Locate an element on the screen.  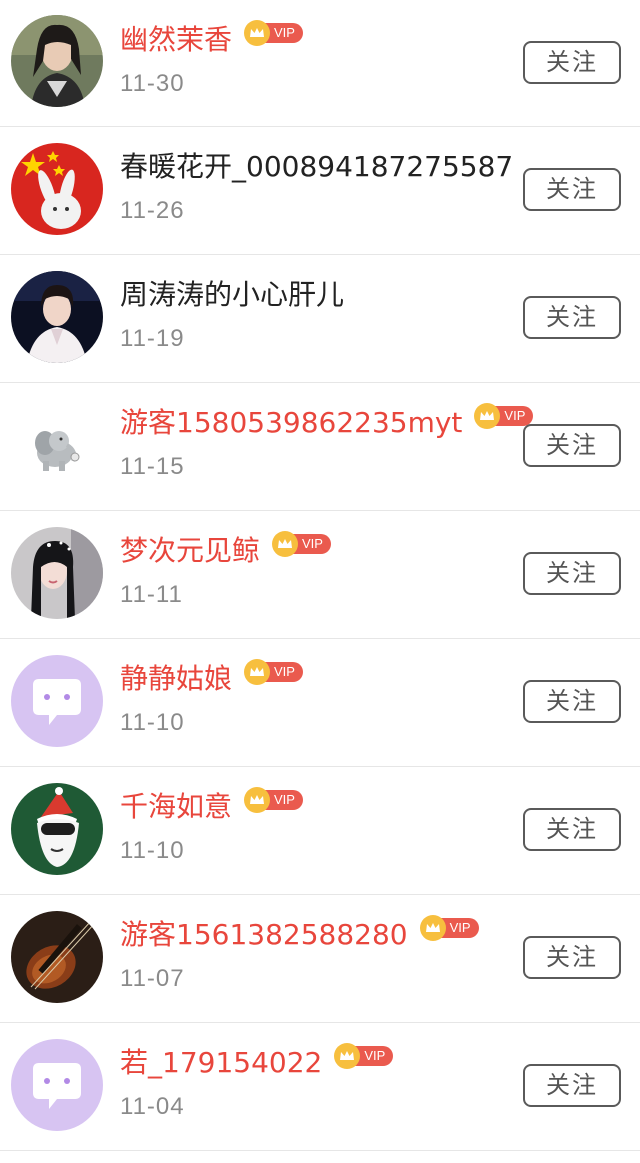
list-item: 梦次元见鲸 VIP 11-11 关注 is located at coordinates (320, 575).